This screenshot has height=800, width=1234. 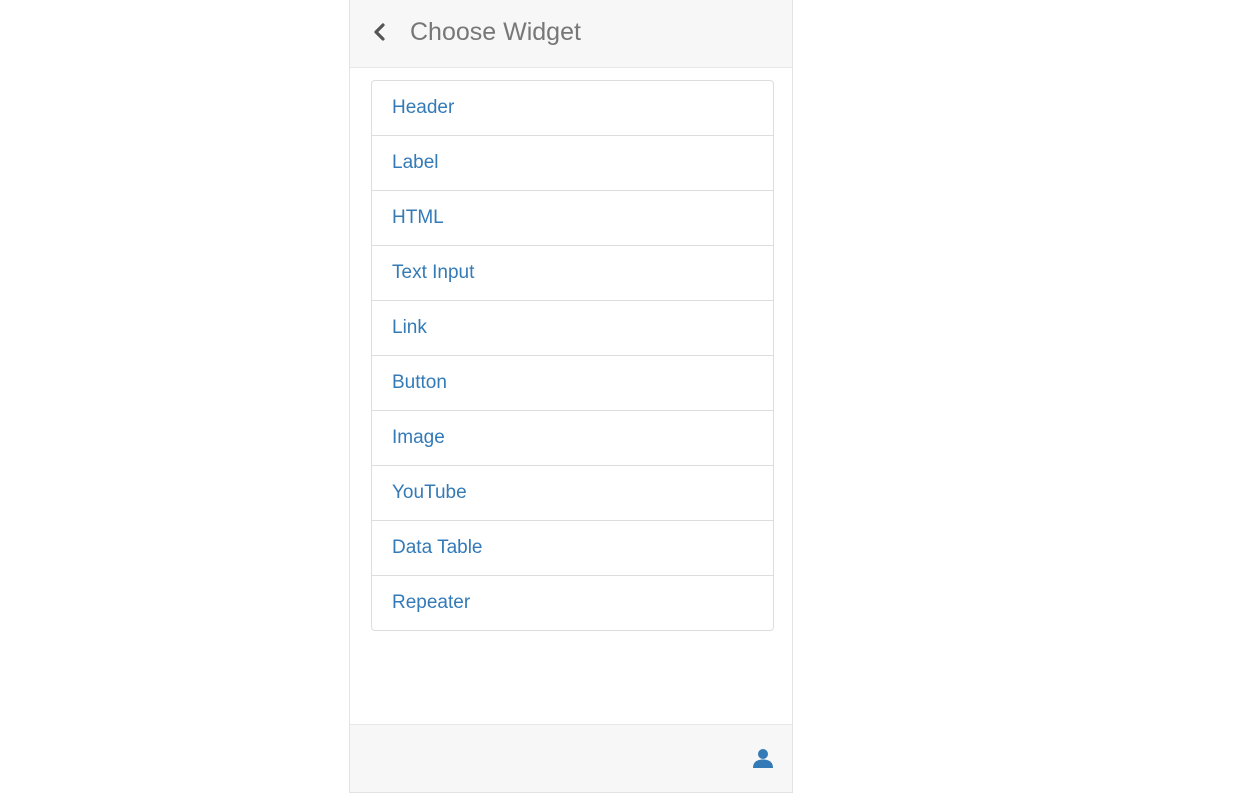 What do you see at coordinates (572, 603) in the screenshot?
I see `widget-item-repeater: Repeater` at bounding box center [572, 603].